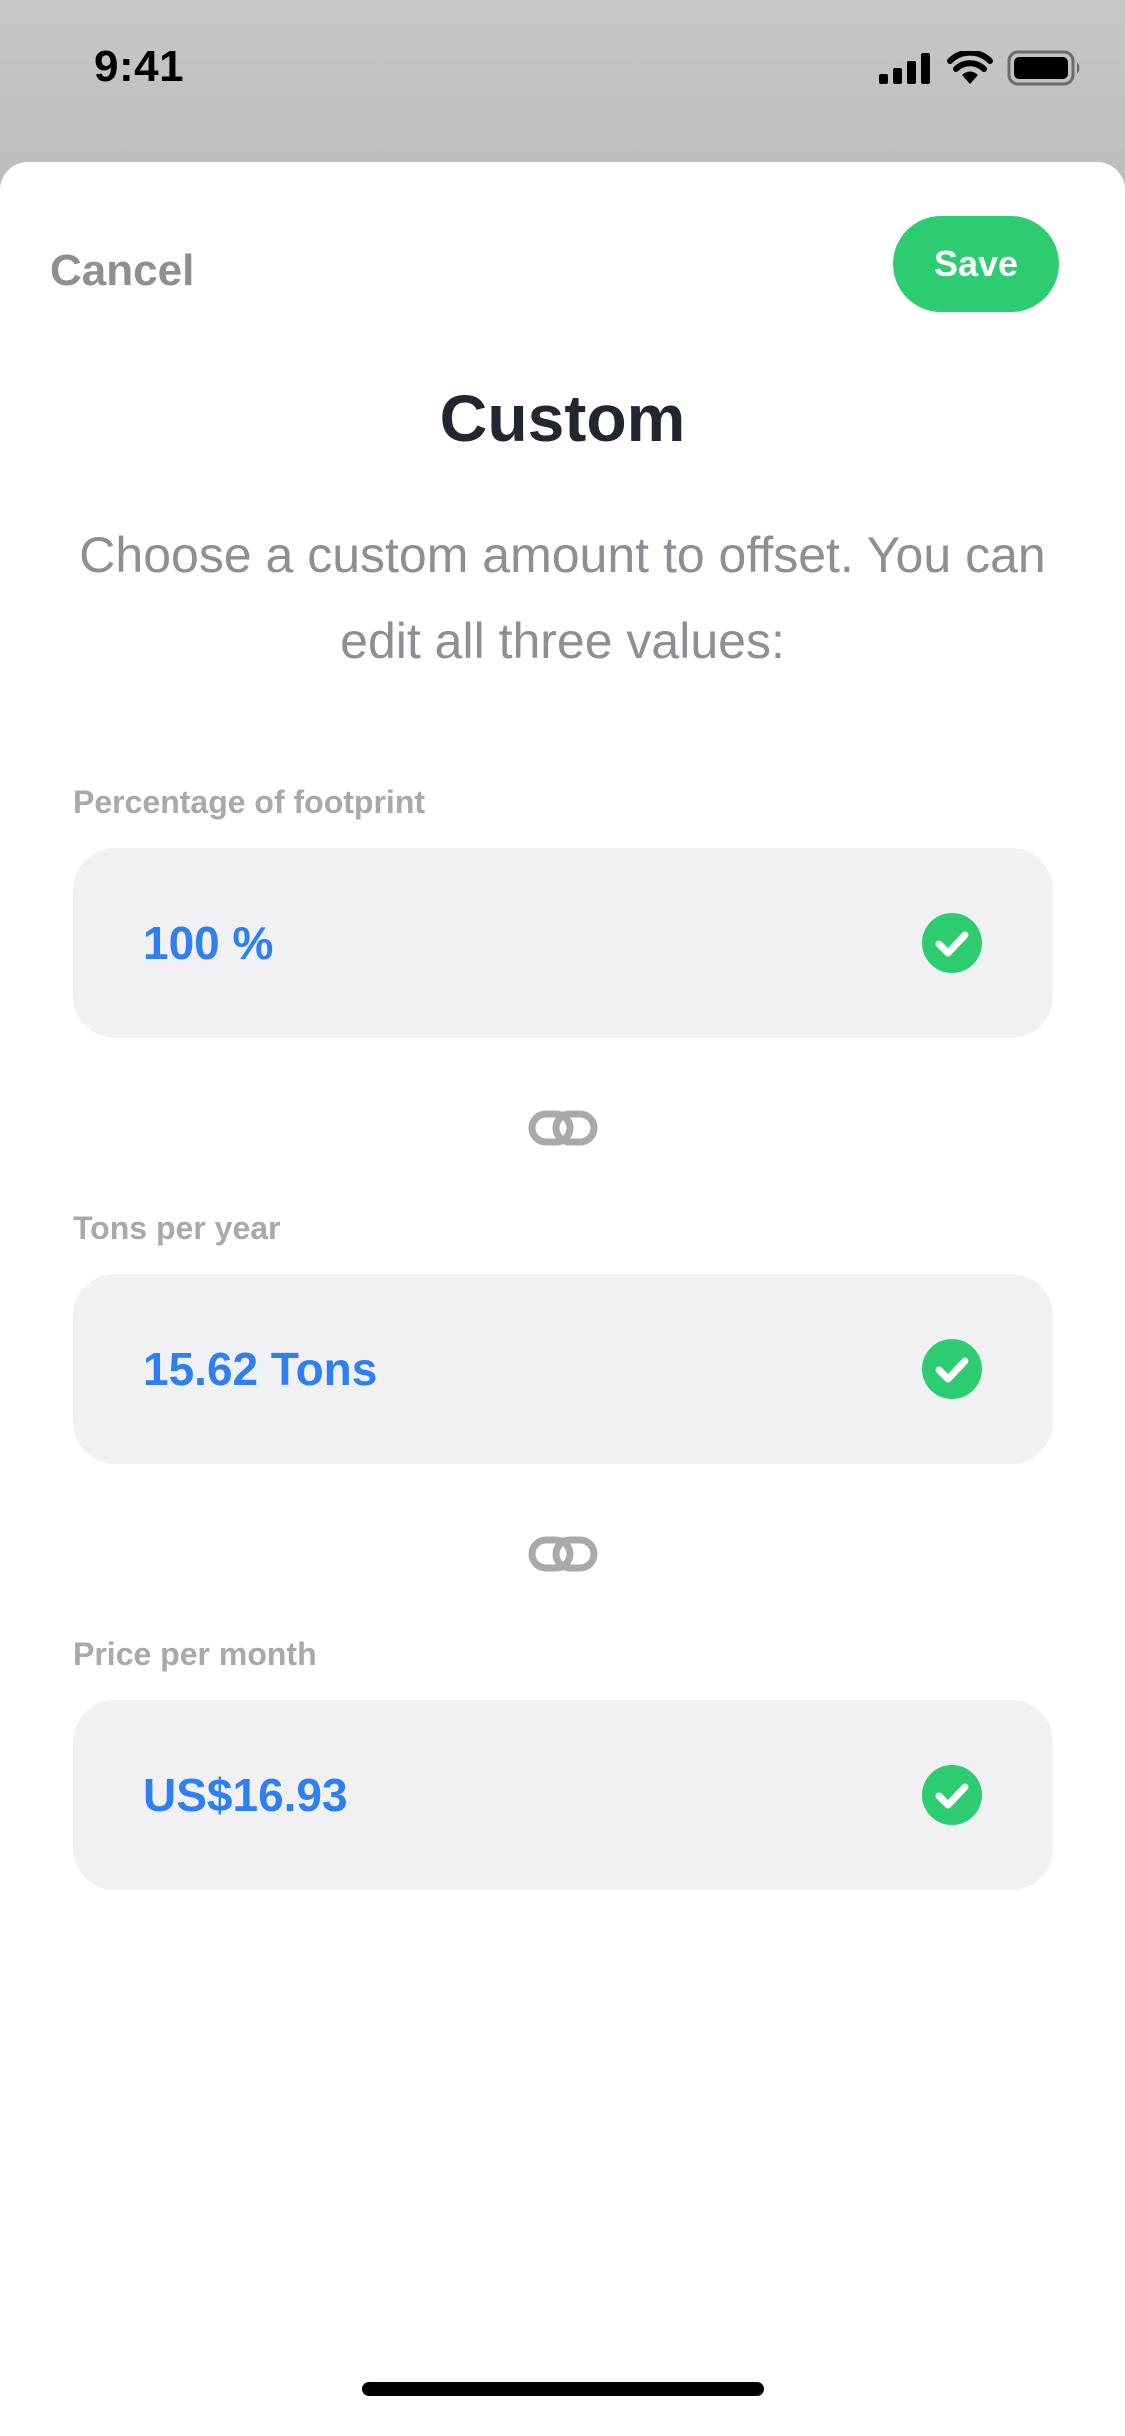  I want to click on battery-icon, so click(1043, 68).